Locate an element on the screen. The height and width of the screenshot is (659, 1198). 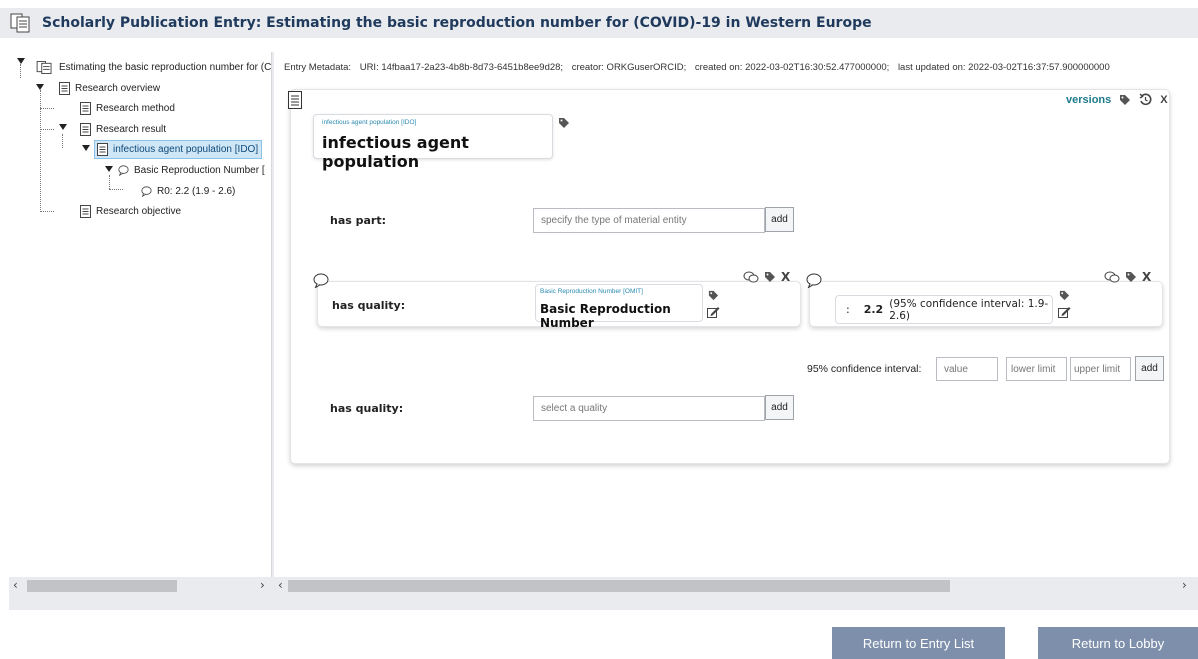
history-icon is located at coordinates (1145, 99).